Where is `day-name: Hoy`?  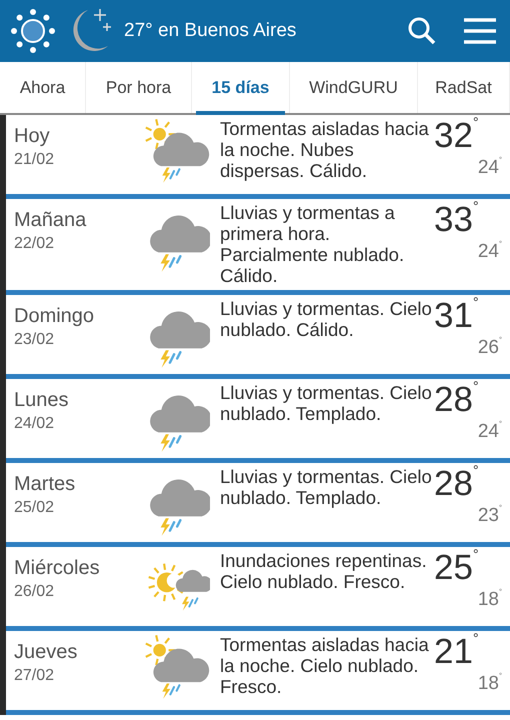 day-name: Hoy is located at coordinates (32, 136).